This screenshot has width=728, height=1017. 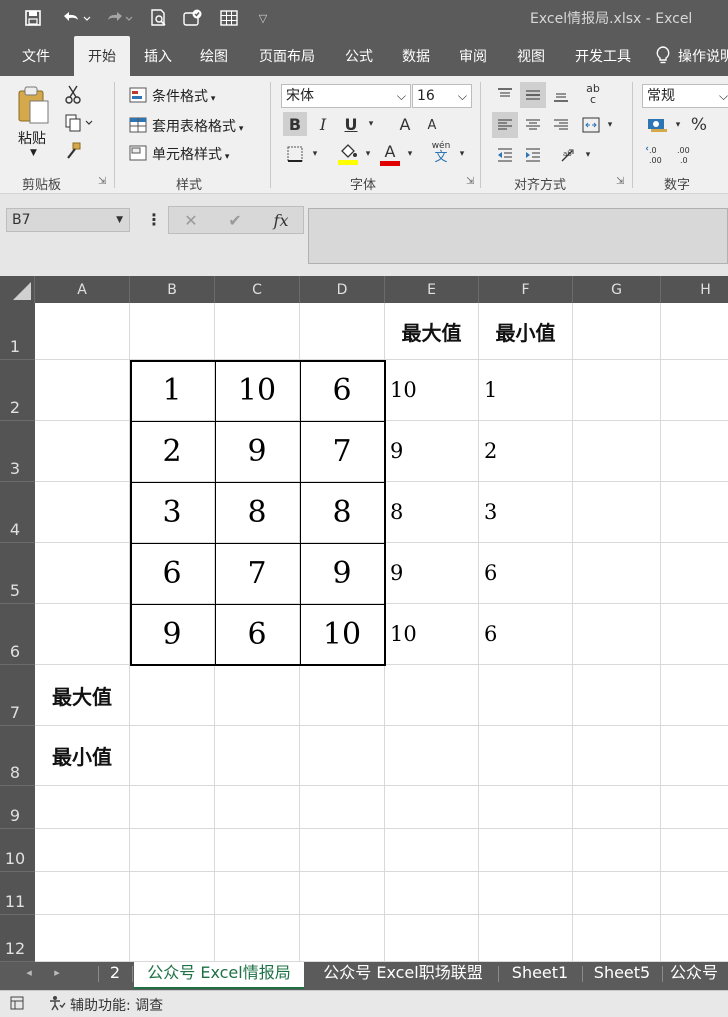 I want to click on italic-button: I, so click(x=323, y=124).